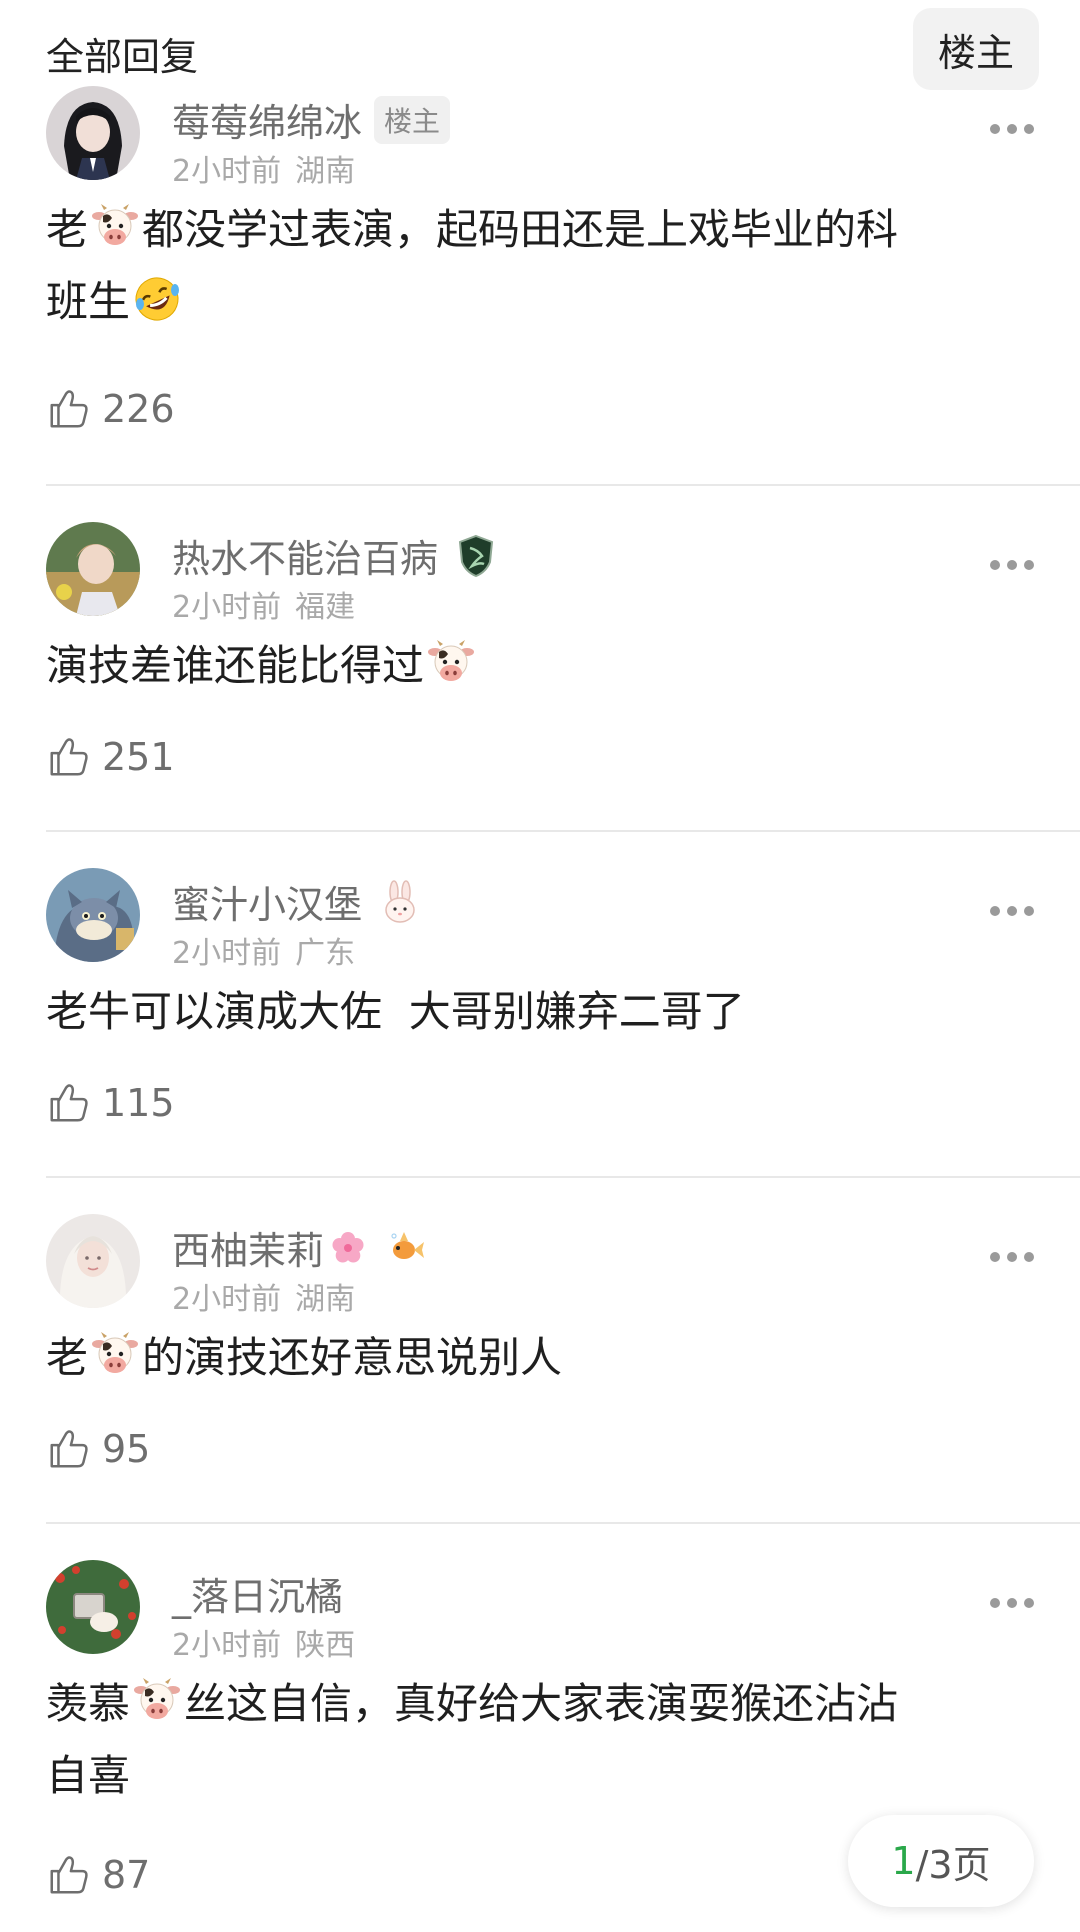 This screenshot has height=1932, width=1080. What do you see at coordinates (953, 1864) in the screenshot?
I see `total-pages: /3页` at bounding box center [953, 1864].